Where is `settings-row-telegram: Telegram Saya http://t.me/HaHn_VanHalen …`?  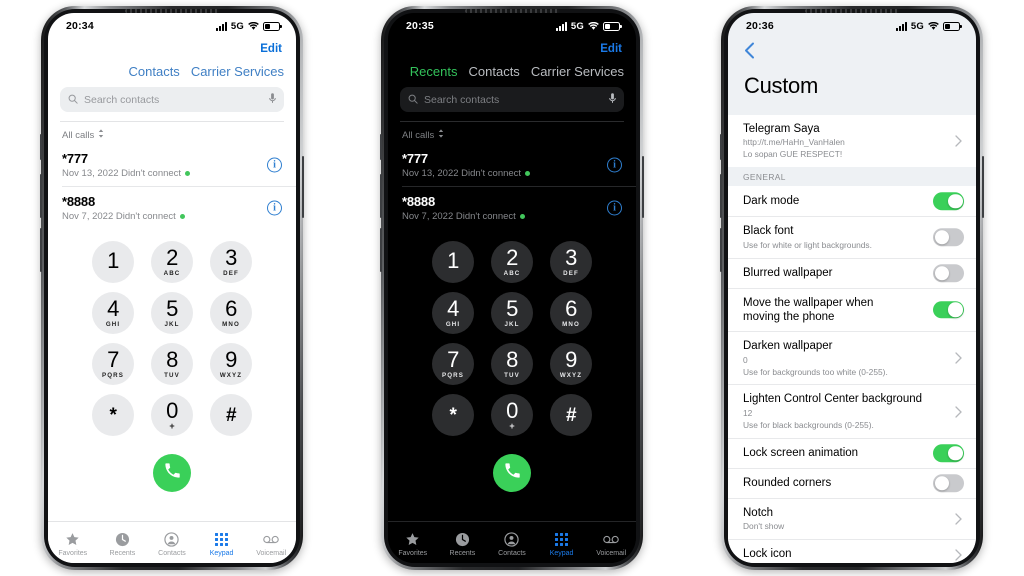
settings-row-telegram: Telegram Saya http://t.me/HaHn_VanHalen … is located at coordinates (852, 141).